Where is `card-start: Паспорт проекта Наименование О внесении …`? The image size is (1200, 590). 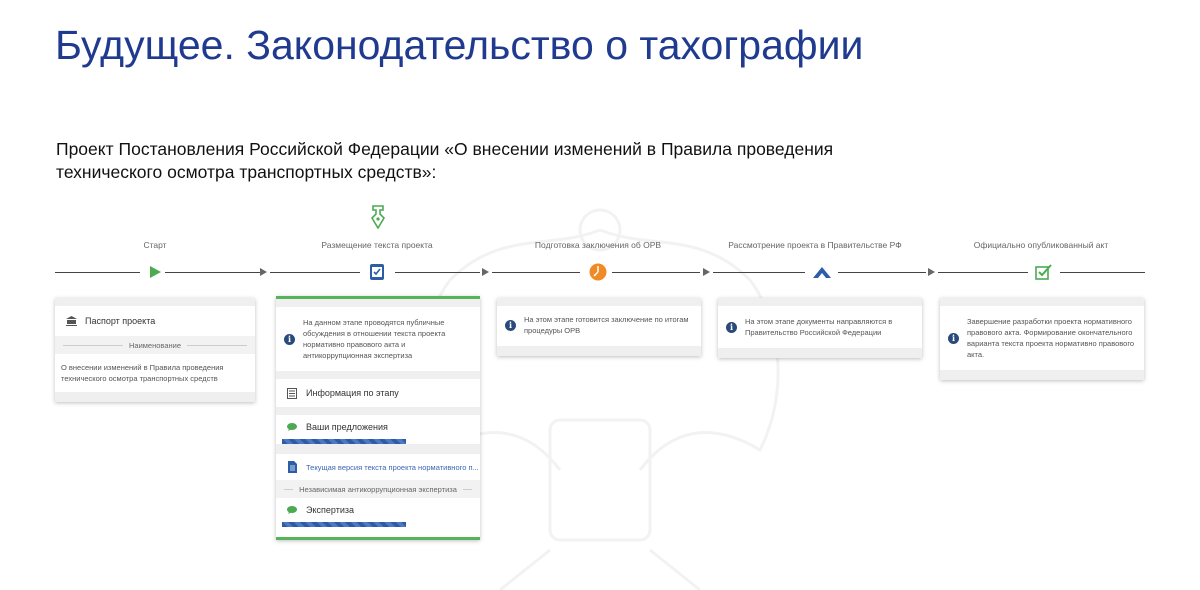
card-start: Паспорт проекта Наименование О внесении … is located at coordinates (155, 350).